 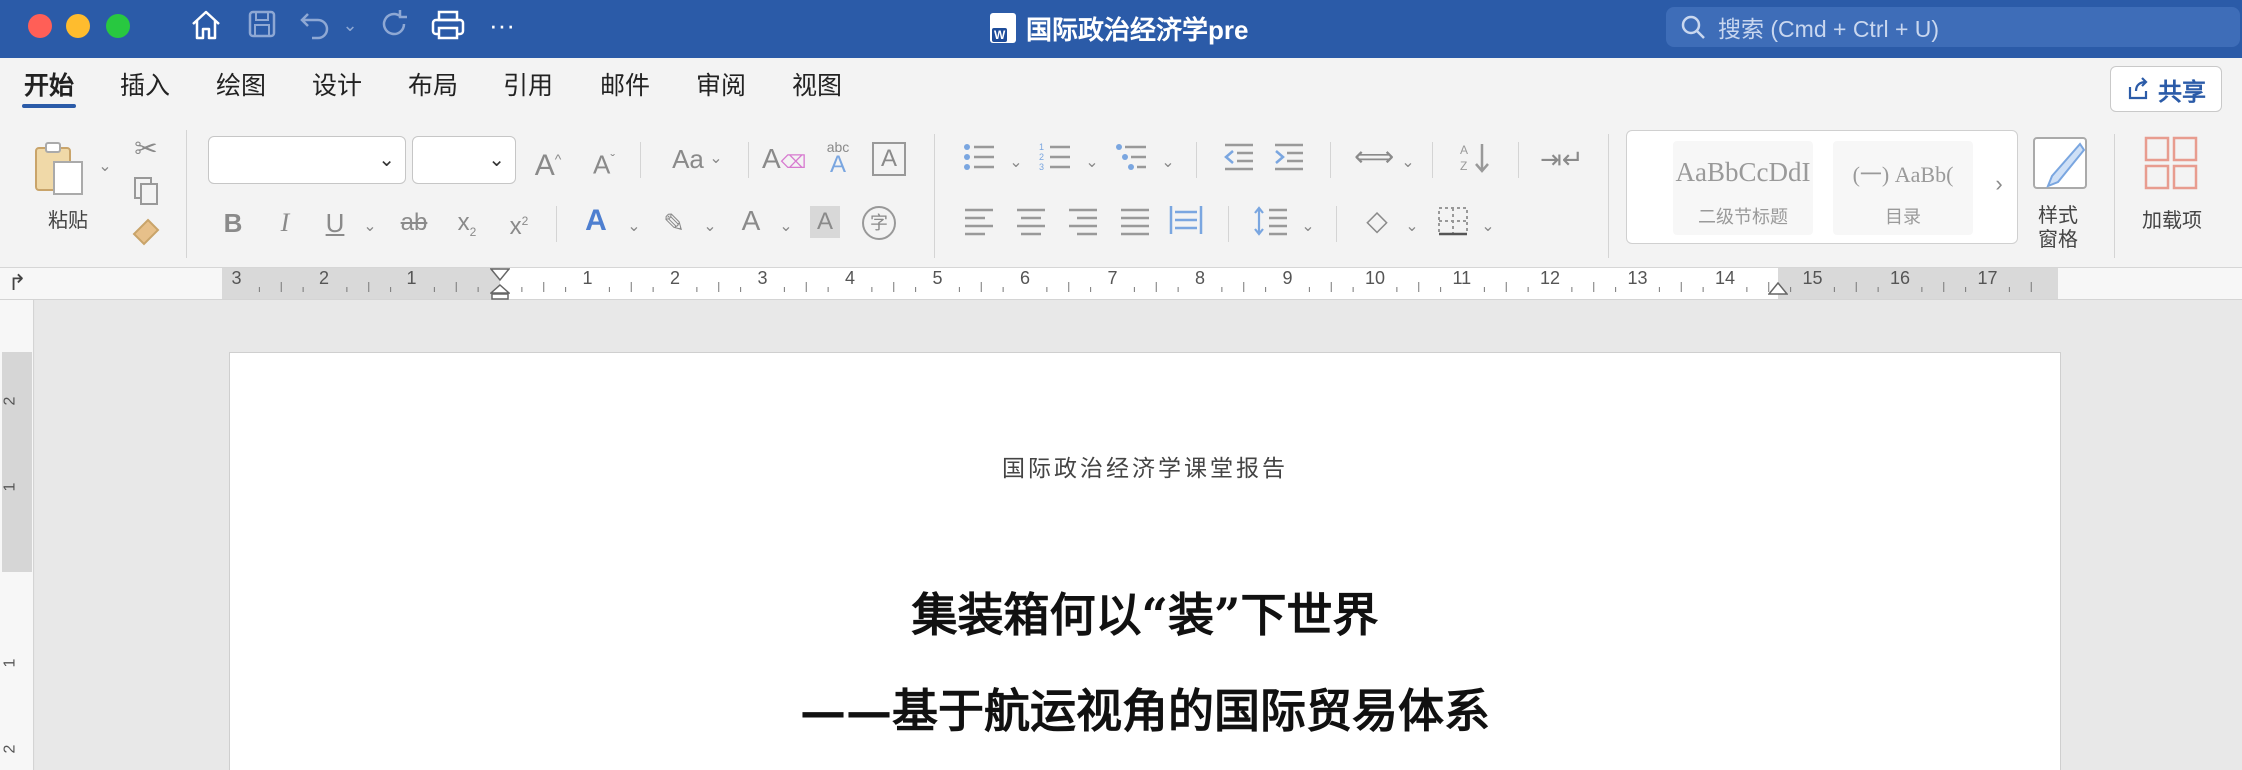 I want to click on font-name-dropdown: ⌄, so click(x=307, y=160).